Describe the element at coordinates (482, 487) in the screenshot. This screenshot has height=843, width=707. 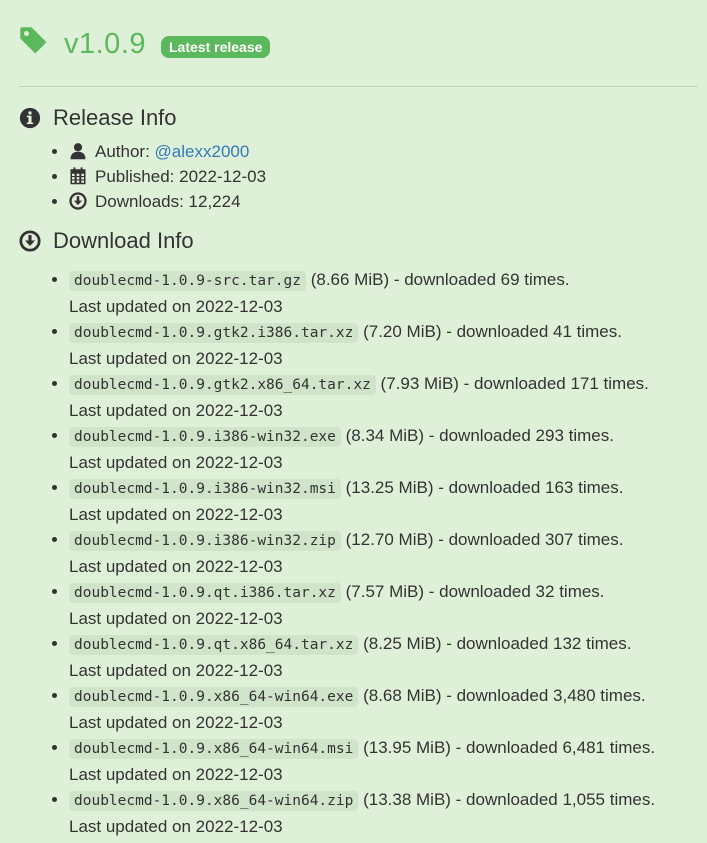
I see `file-details: (13.25 MiB) - downloaded 163 times.` at that location.